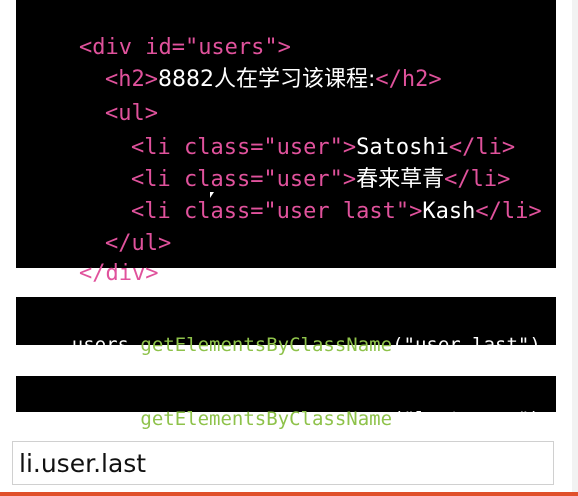  I want to click on h2-text: 8882人在学习该课程:, so click(266, 79).